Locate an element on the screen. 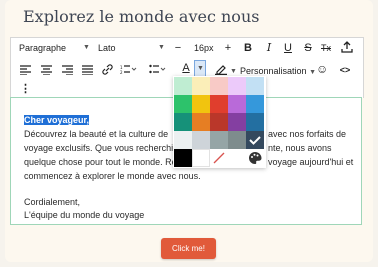  font-family-select: Lato ▼ is located at coordinates (133, 48).